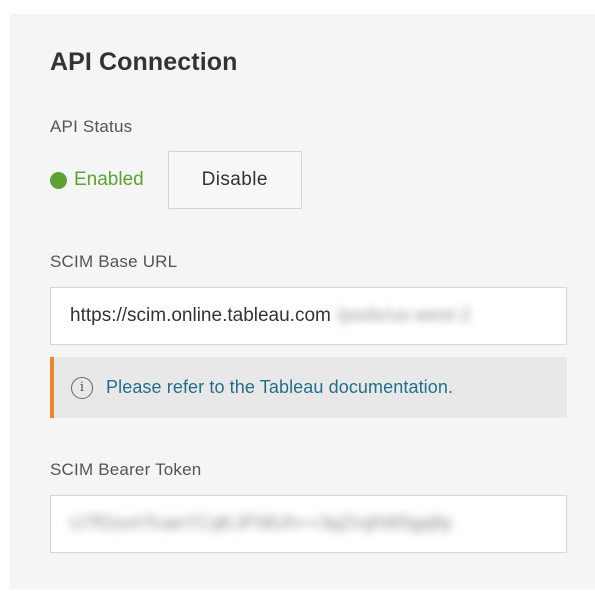  Describe the element at coordinates (114, 261) in the screenshot. I see `scim-base-url-label: SCIM Base URL` at that location.